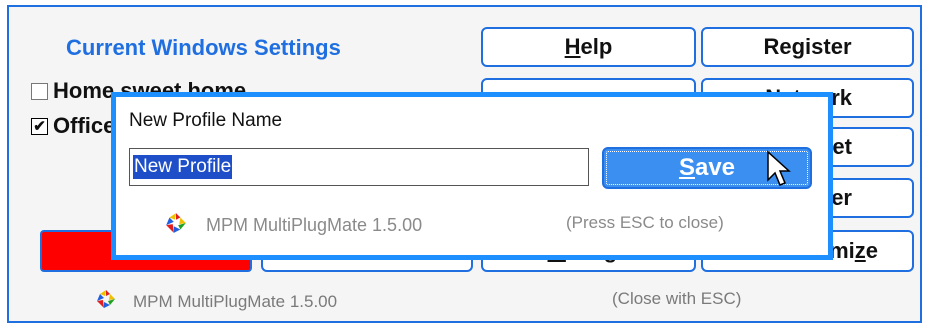  I want to click on dialog-app-name: MPM MultiPlugMate 1.5.00, so click(314, 225).